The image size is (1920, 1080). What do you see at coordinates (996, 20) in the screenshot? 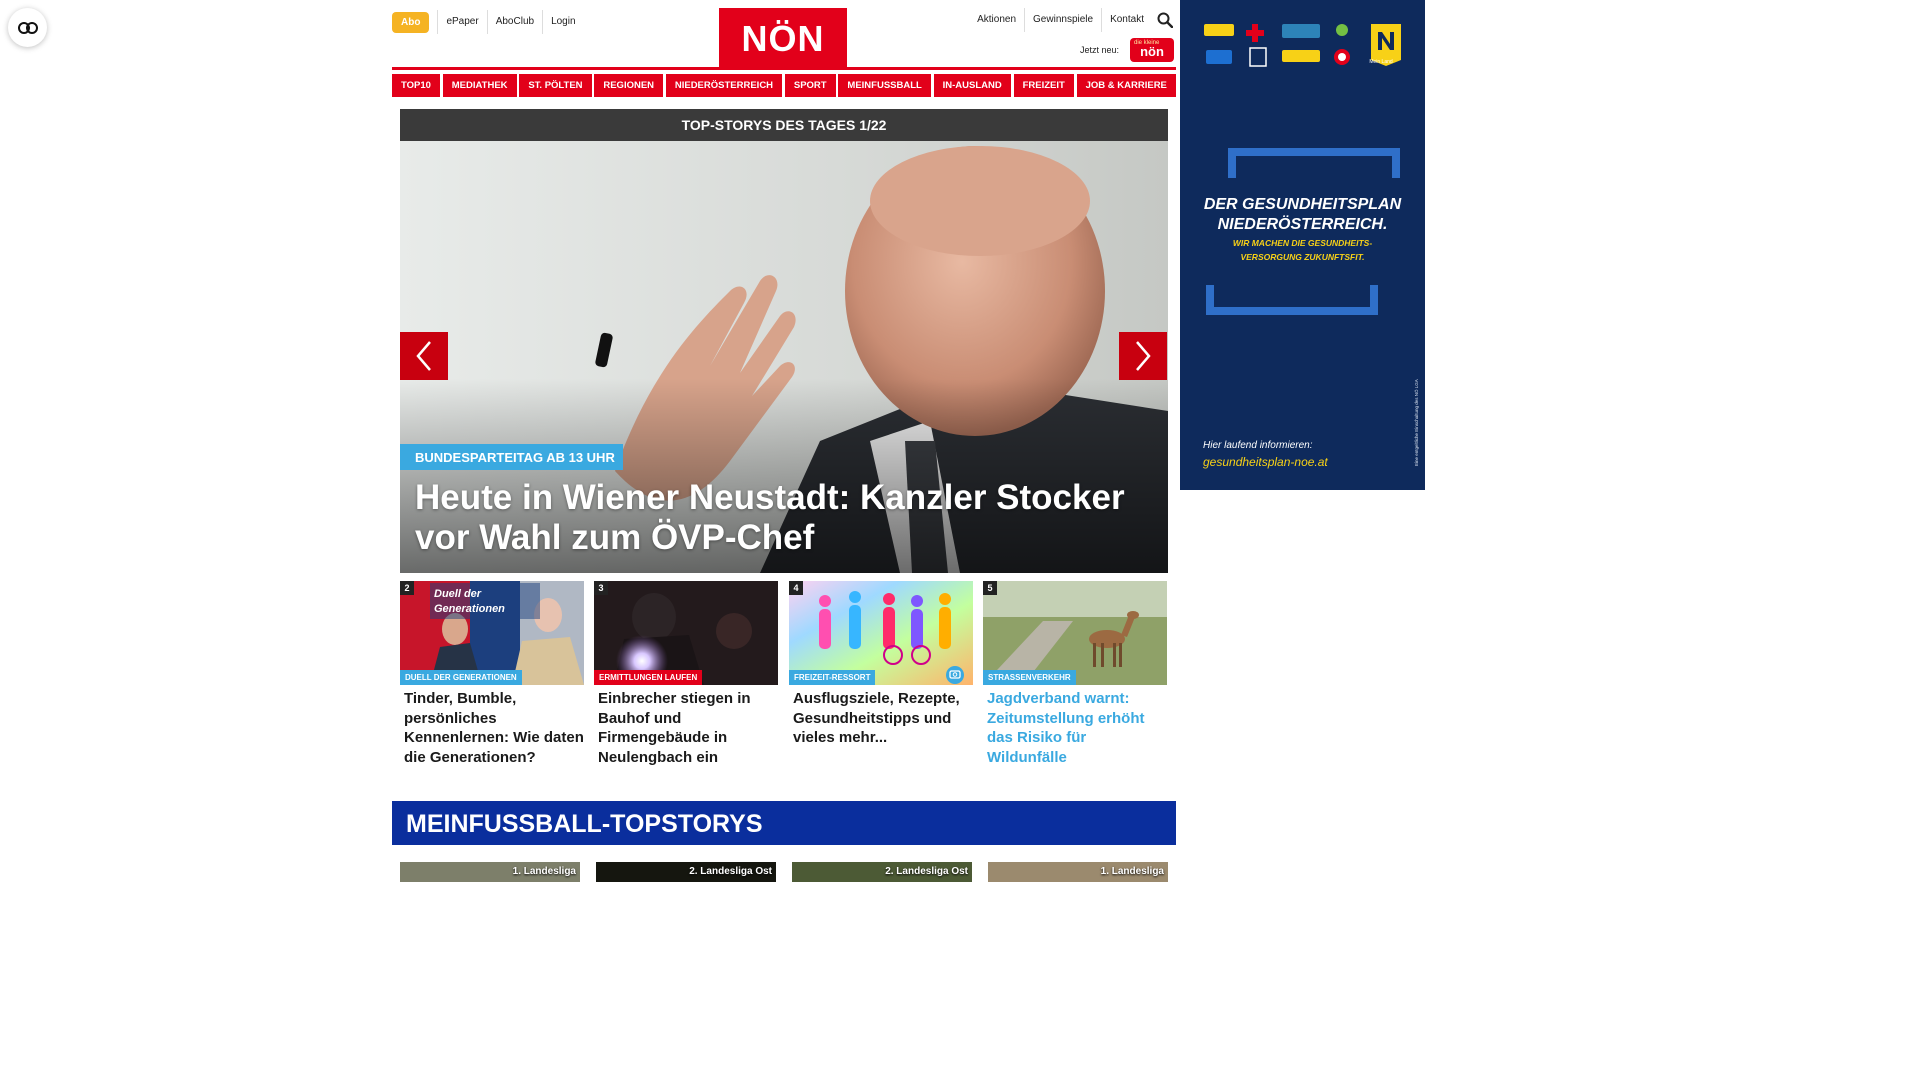
I see `aktionen-link: Aktionen` at bounding box center [996, 20].